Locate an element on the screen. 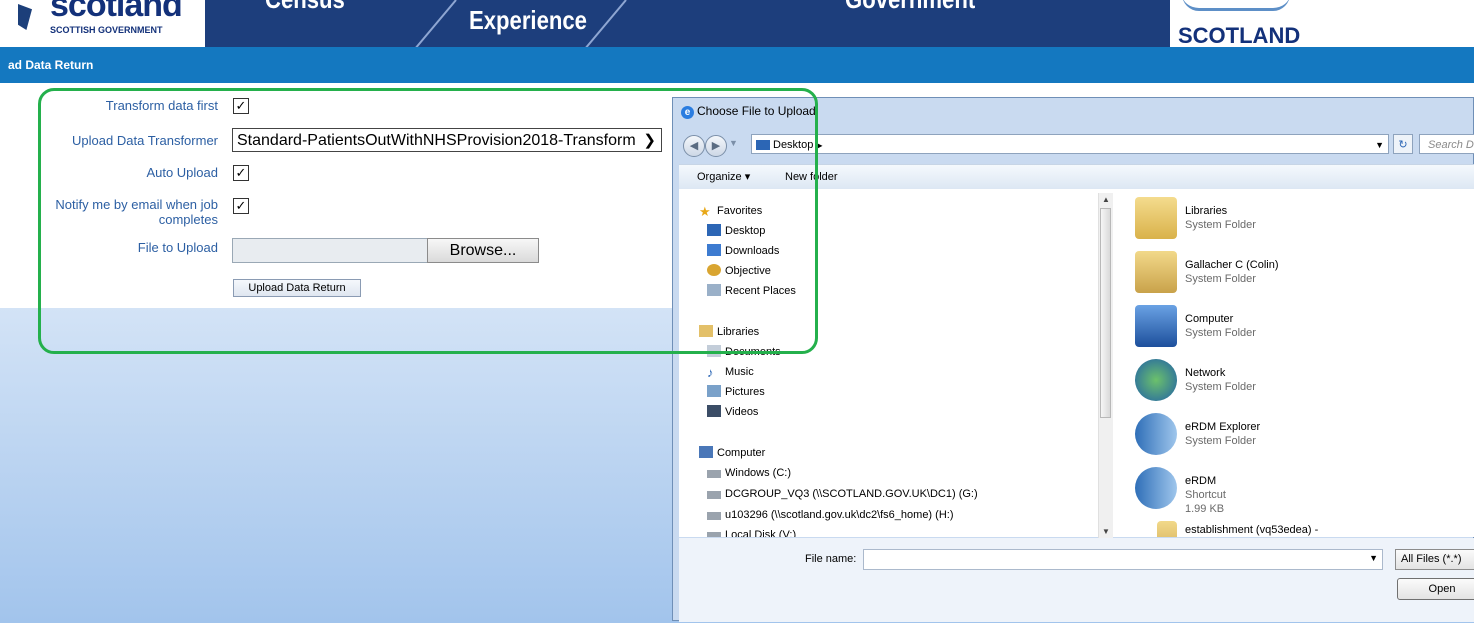  file-name: Gallacher C (Colin) is located at coordinates (1232, 265).